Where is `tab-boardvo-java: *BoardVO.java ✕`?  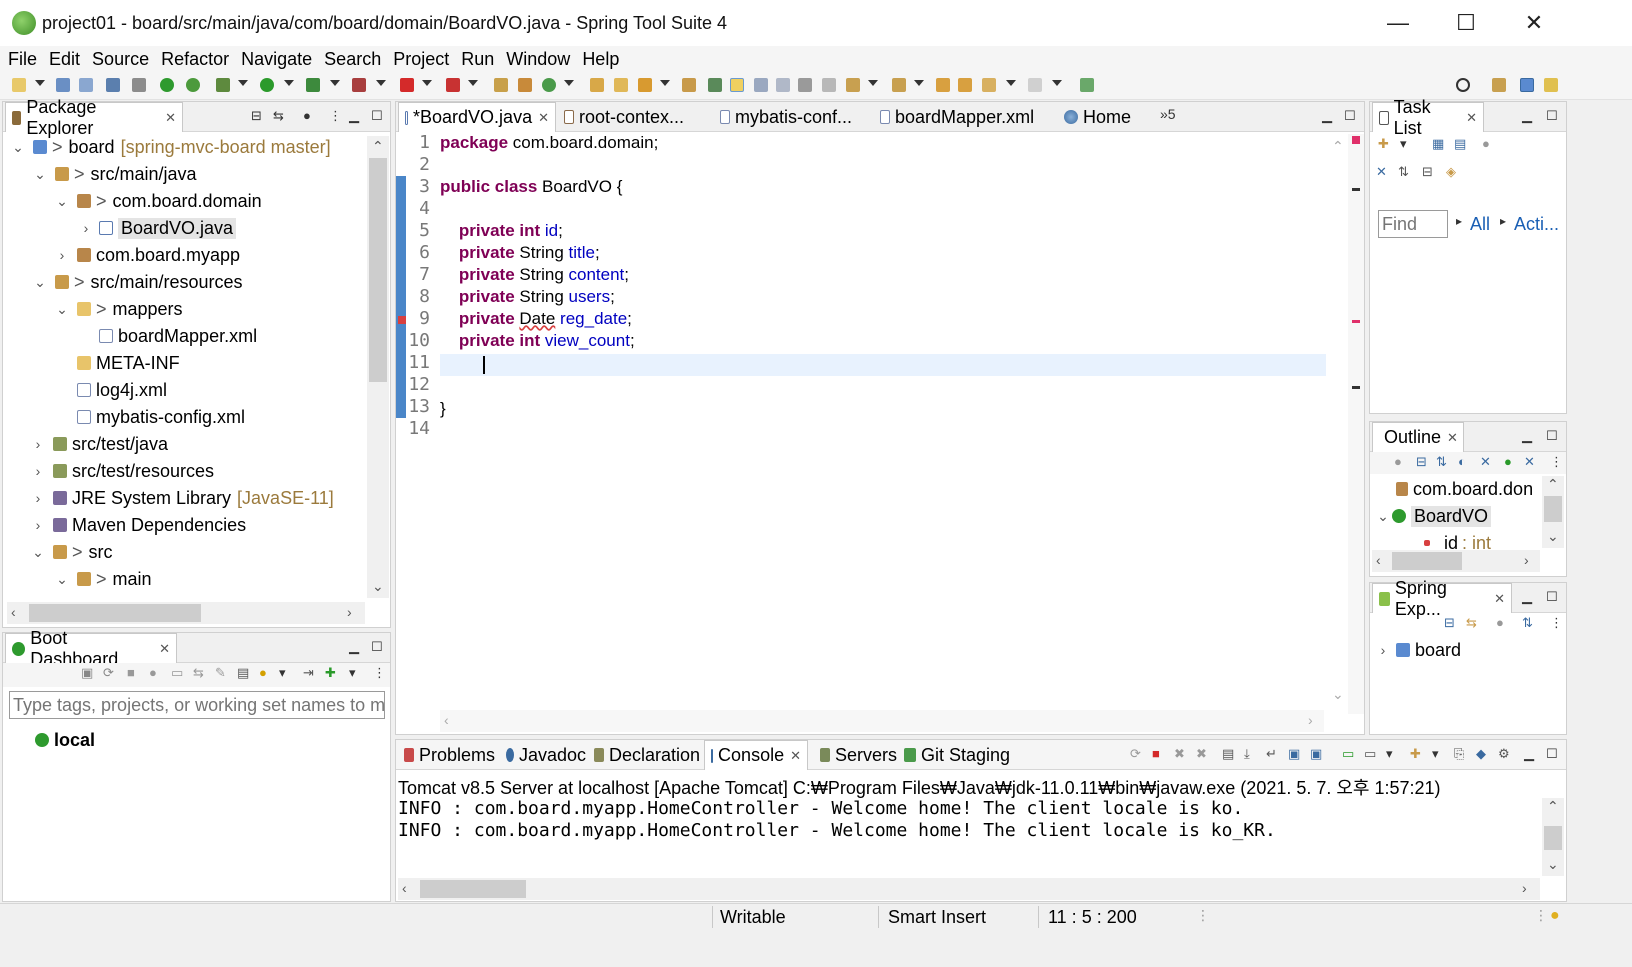
tab-boardvo-java: *BoardVO.java ✕ is located at coordinates (477, 117).